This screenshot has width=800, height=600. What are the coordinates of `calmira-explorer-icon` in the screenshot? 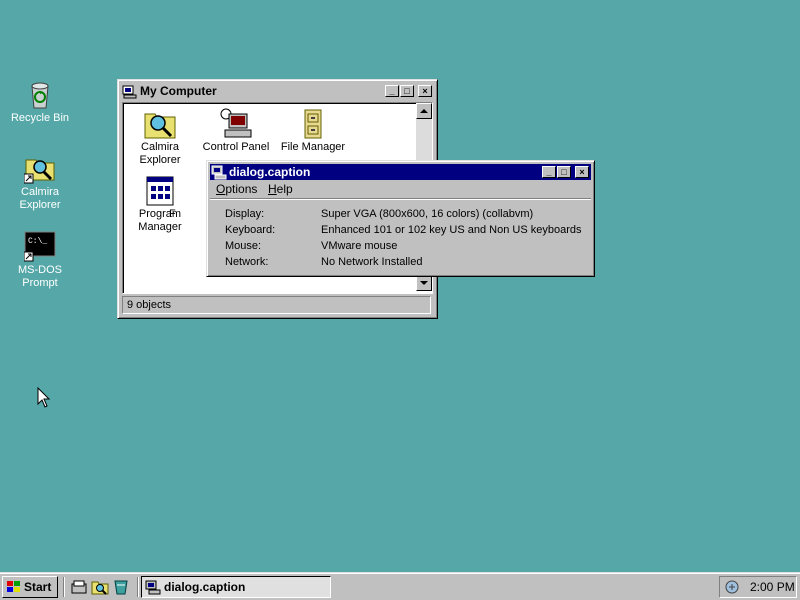 It's located at (39, 171).